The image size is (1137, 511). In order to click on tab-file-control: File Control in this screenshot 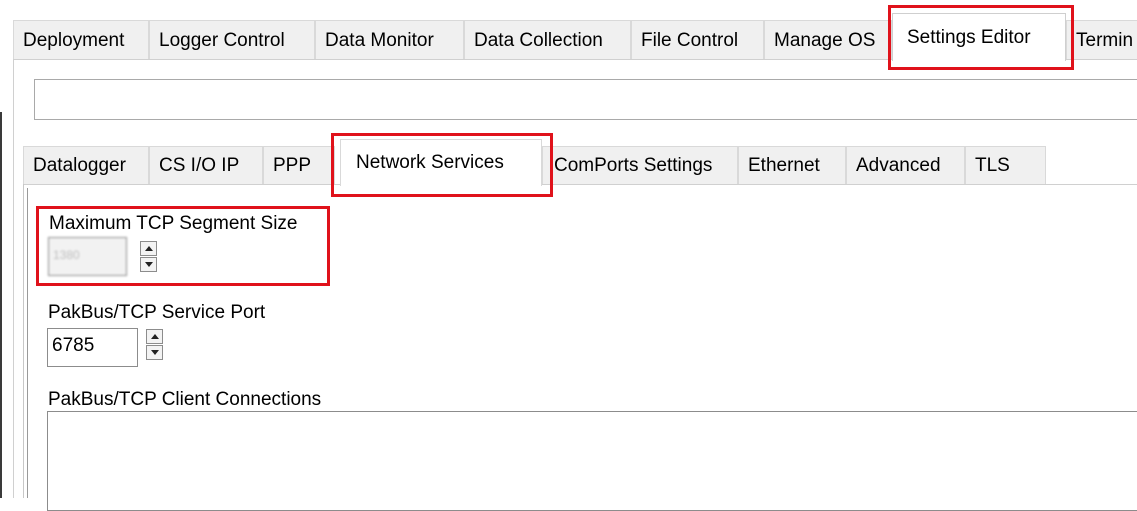, I will do `click(697, 40)`.